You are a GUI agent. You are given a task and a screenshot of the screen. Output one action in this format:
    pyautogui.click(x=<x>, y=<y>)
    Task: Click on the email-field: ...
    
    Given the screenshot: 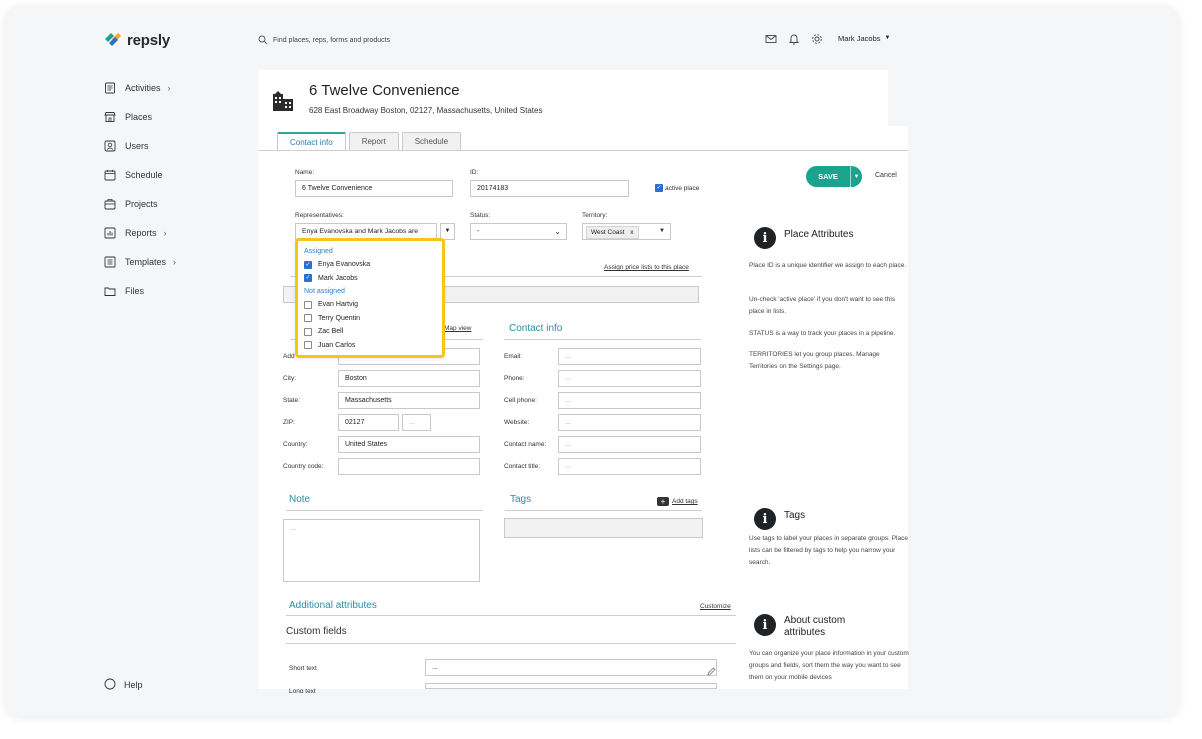 What is the action you would take?
    pyautogui.click(x=629, y=356)
    